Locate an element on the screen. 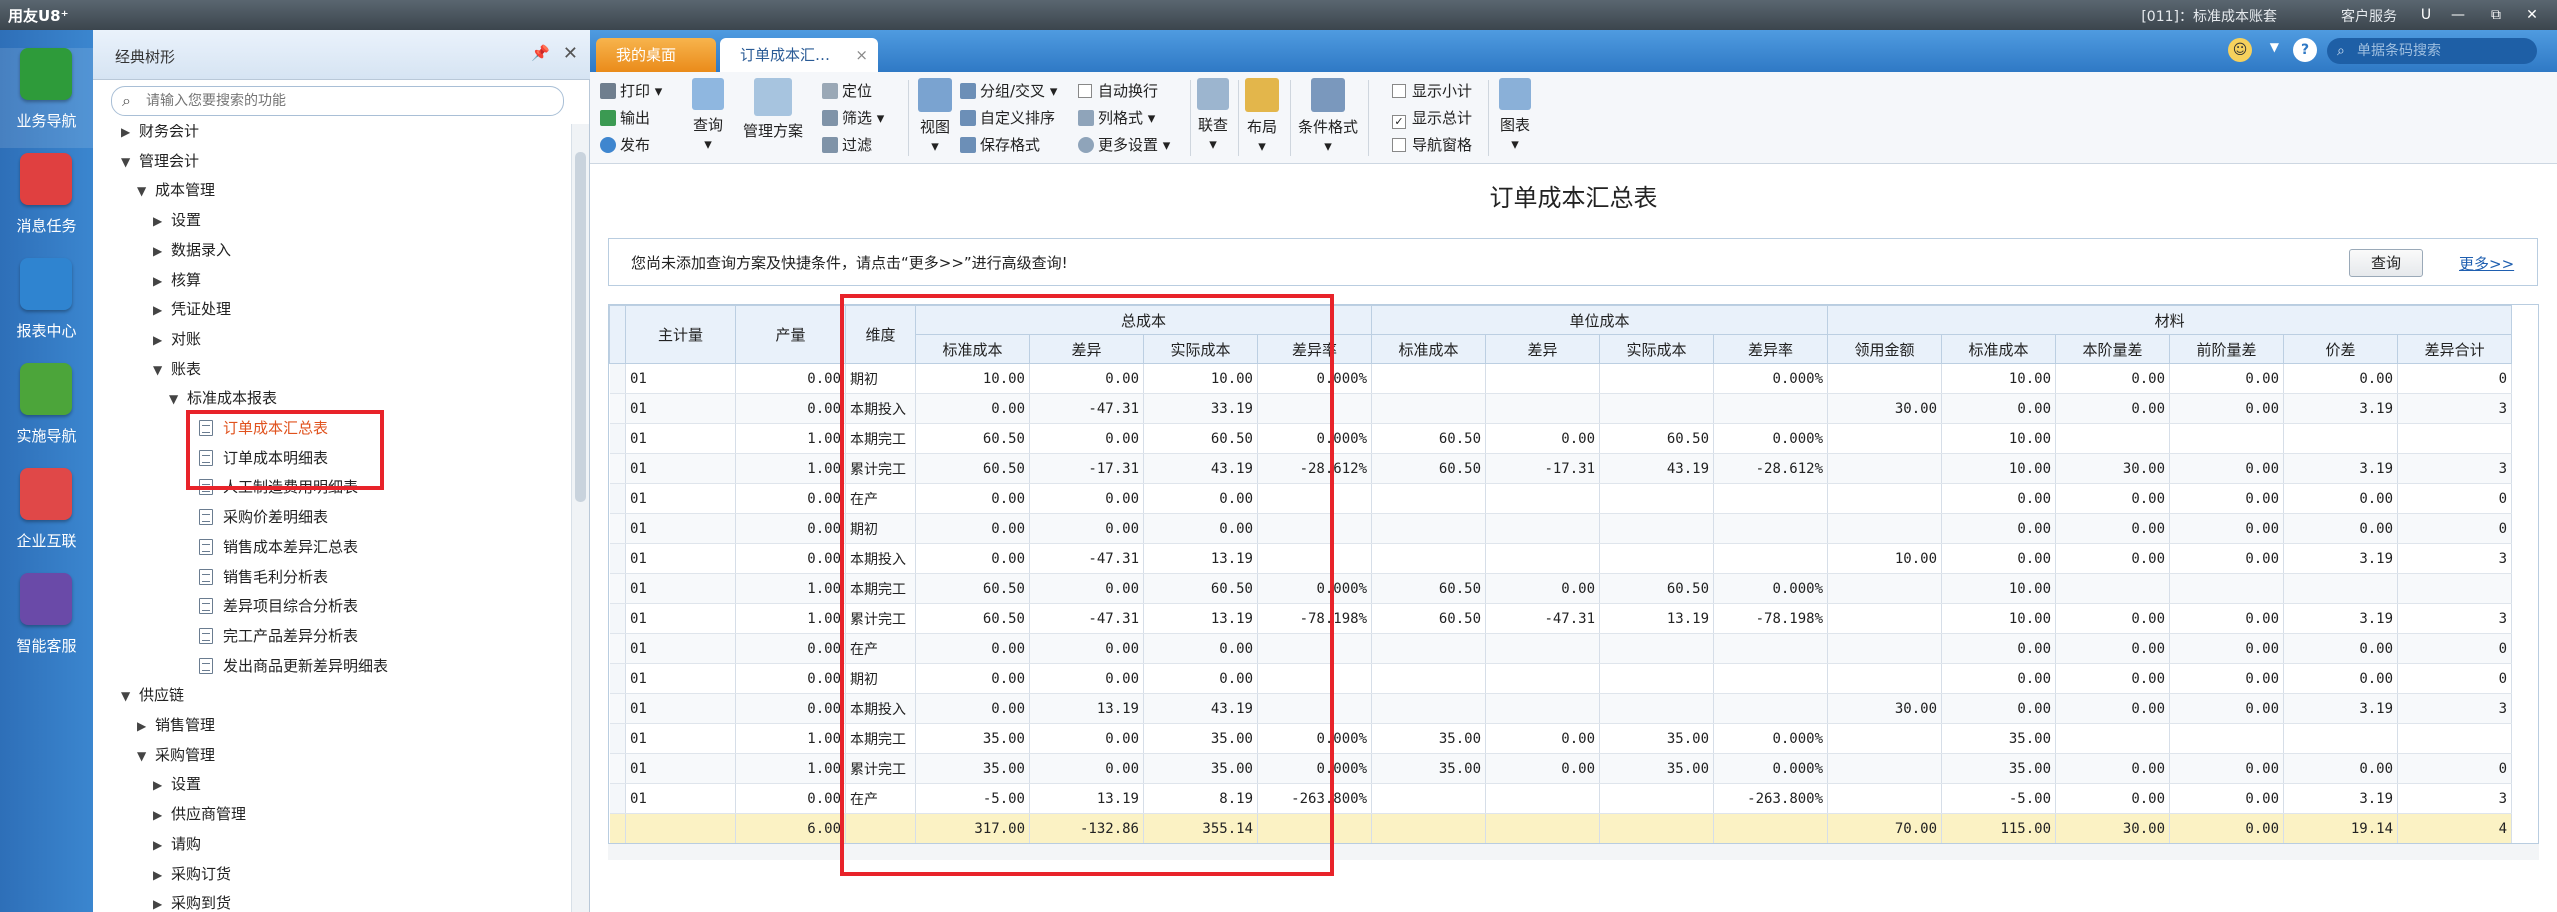  table-cell: 19.14 is located at coordinates (2341, 828).